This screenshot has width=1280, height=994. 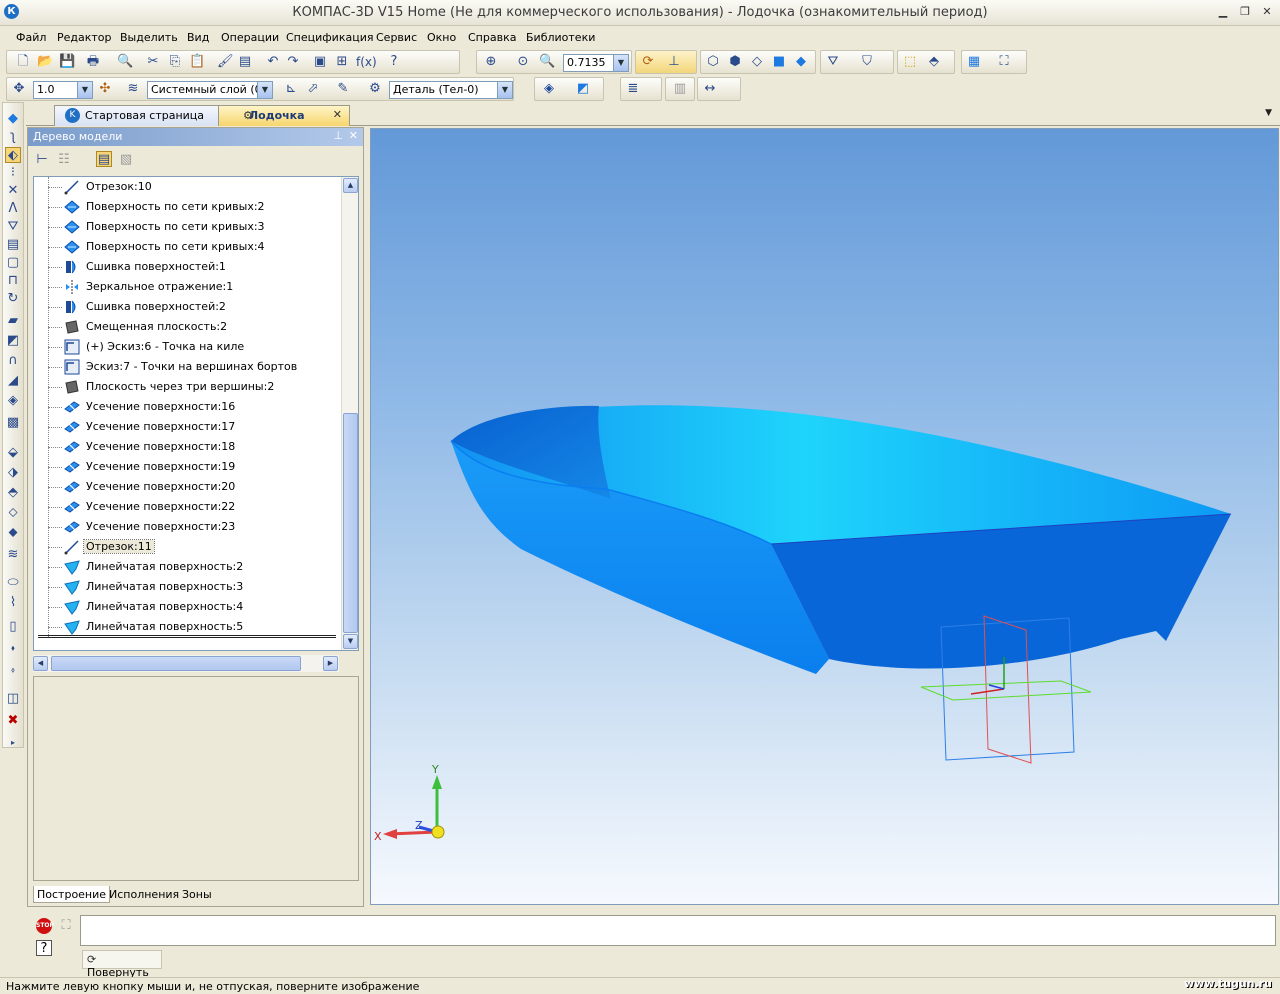 What do you see at coordinates (187, 307) in the screenshot?
I see `tree-item: Сшивка поверхностей:2` at bounding box center [187, 307].